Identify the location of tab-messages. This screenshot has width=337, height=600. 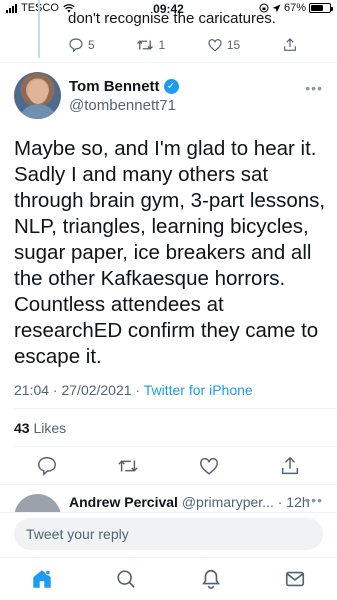
(295, 579).